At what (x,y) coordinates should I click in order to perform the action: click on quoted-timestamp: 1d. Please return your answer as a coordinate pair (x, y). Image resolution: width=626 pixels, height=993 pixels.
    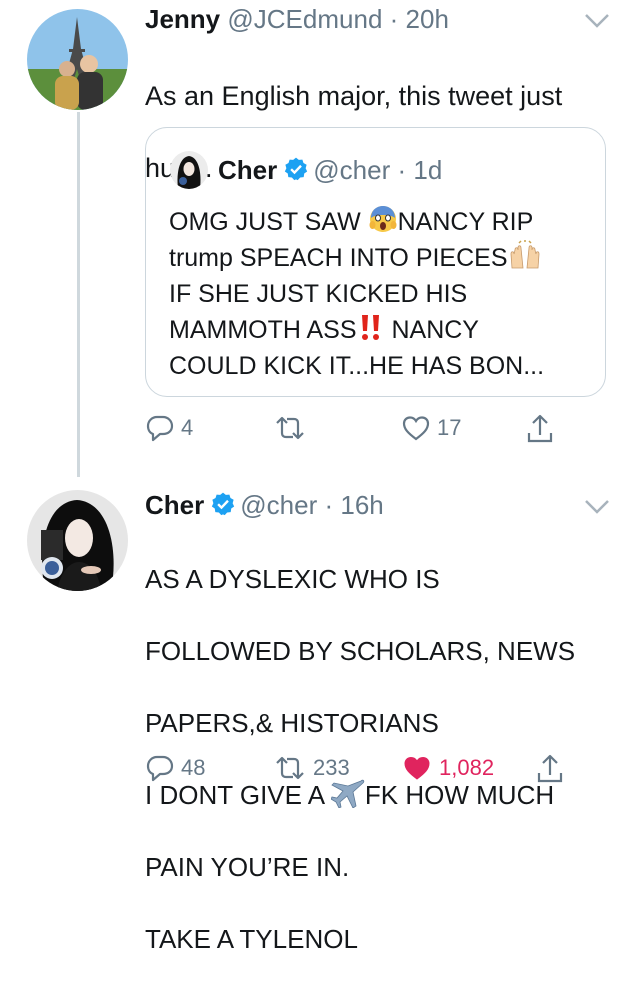
    Looking at the image, I should click on (427, 170).